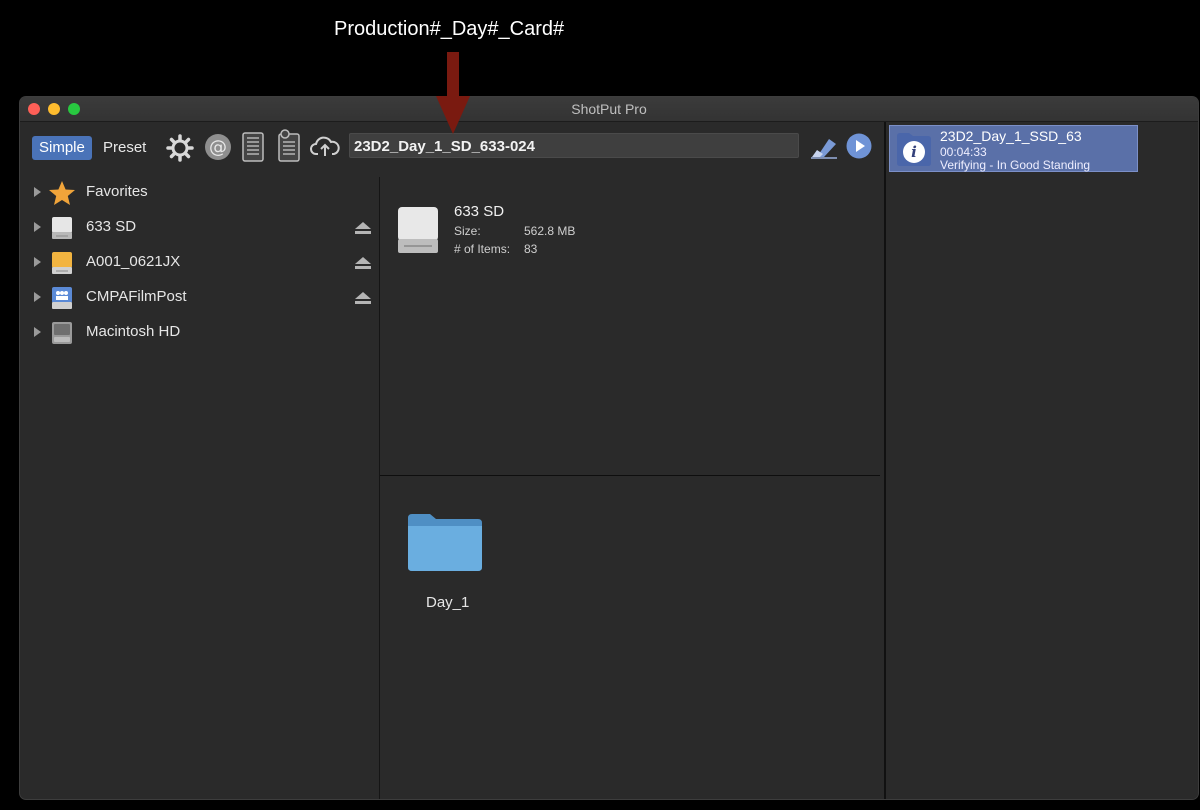  Describe the element at coordinates (1011, 136) in the screenshot. I see `queue-item-title: 23D2_Day_1_SSD_63` at that location.